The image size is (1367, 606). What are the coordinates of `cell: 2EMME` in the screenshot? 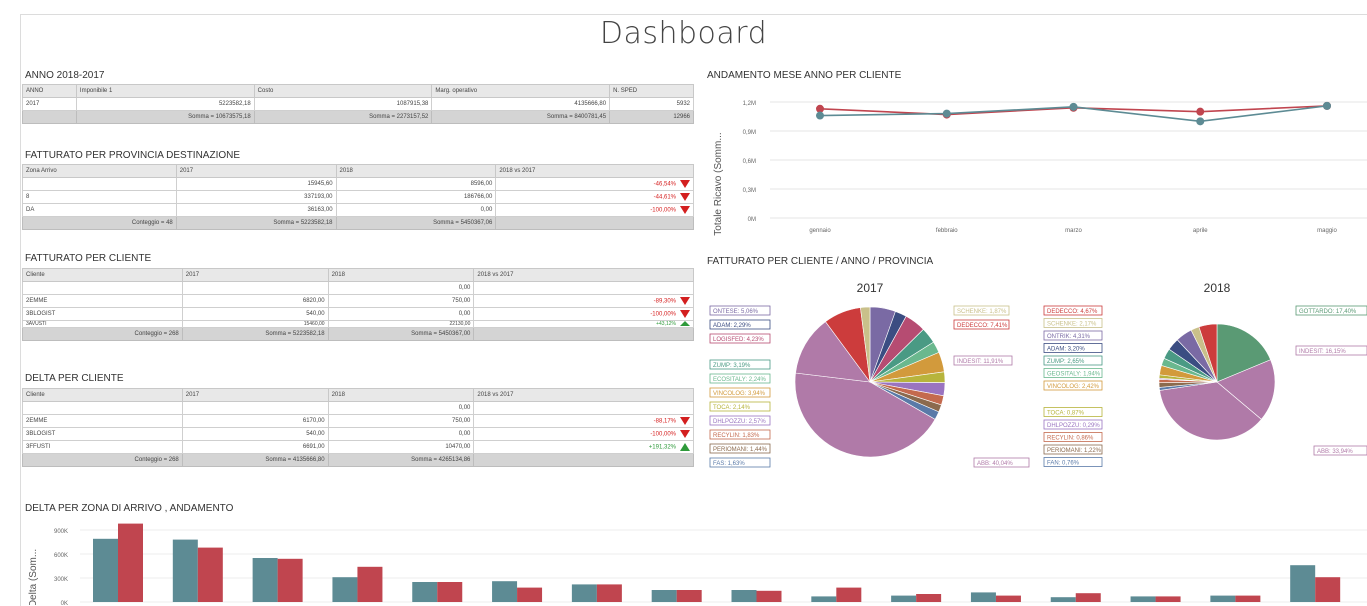 It's located at (102, 301).